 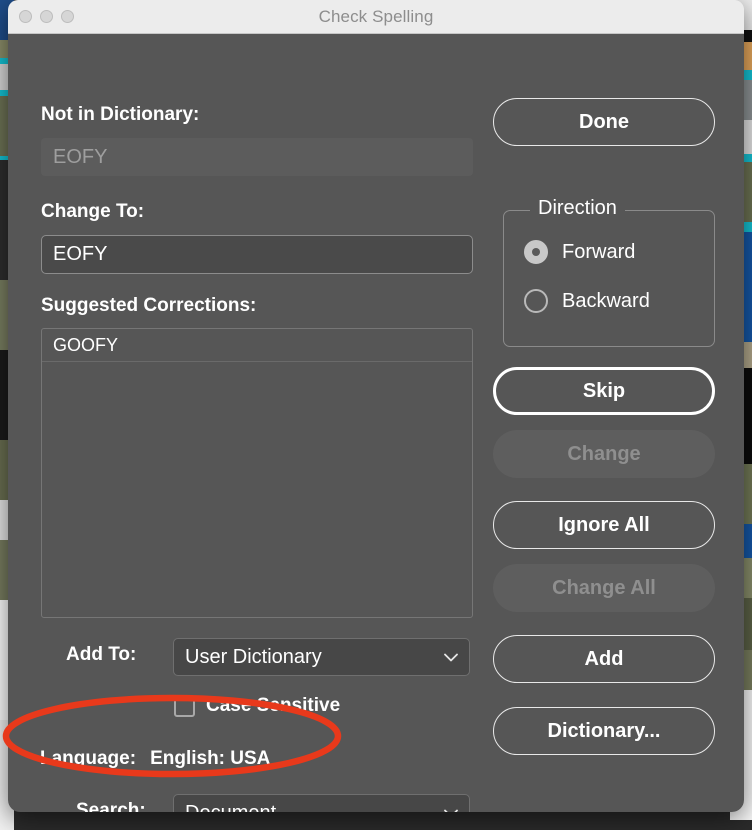 What do you see at coordinates (93, 211) in the screenshot?
I see `change-to-label: Change To:` at bounding box center [93, 211].